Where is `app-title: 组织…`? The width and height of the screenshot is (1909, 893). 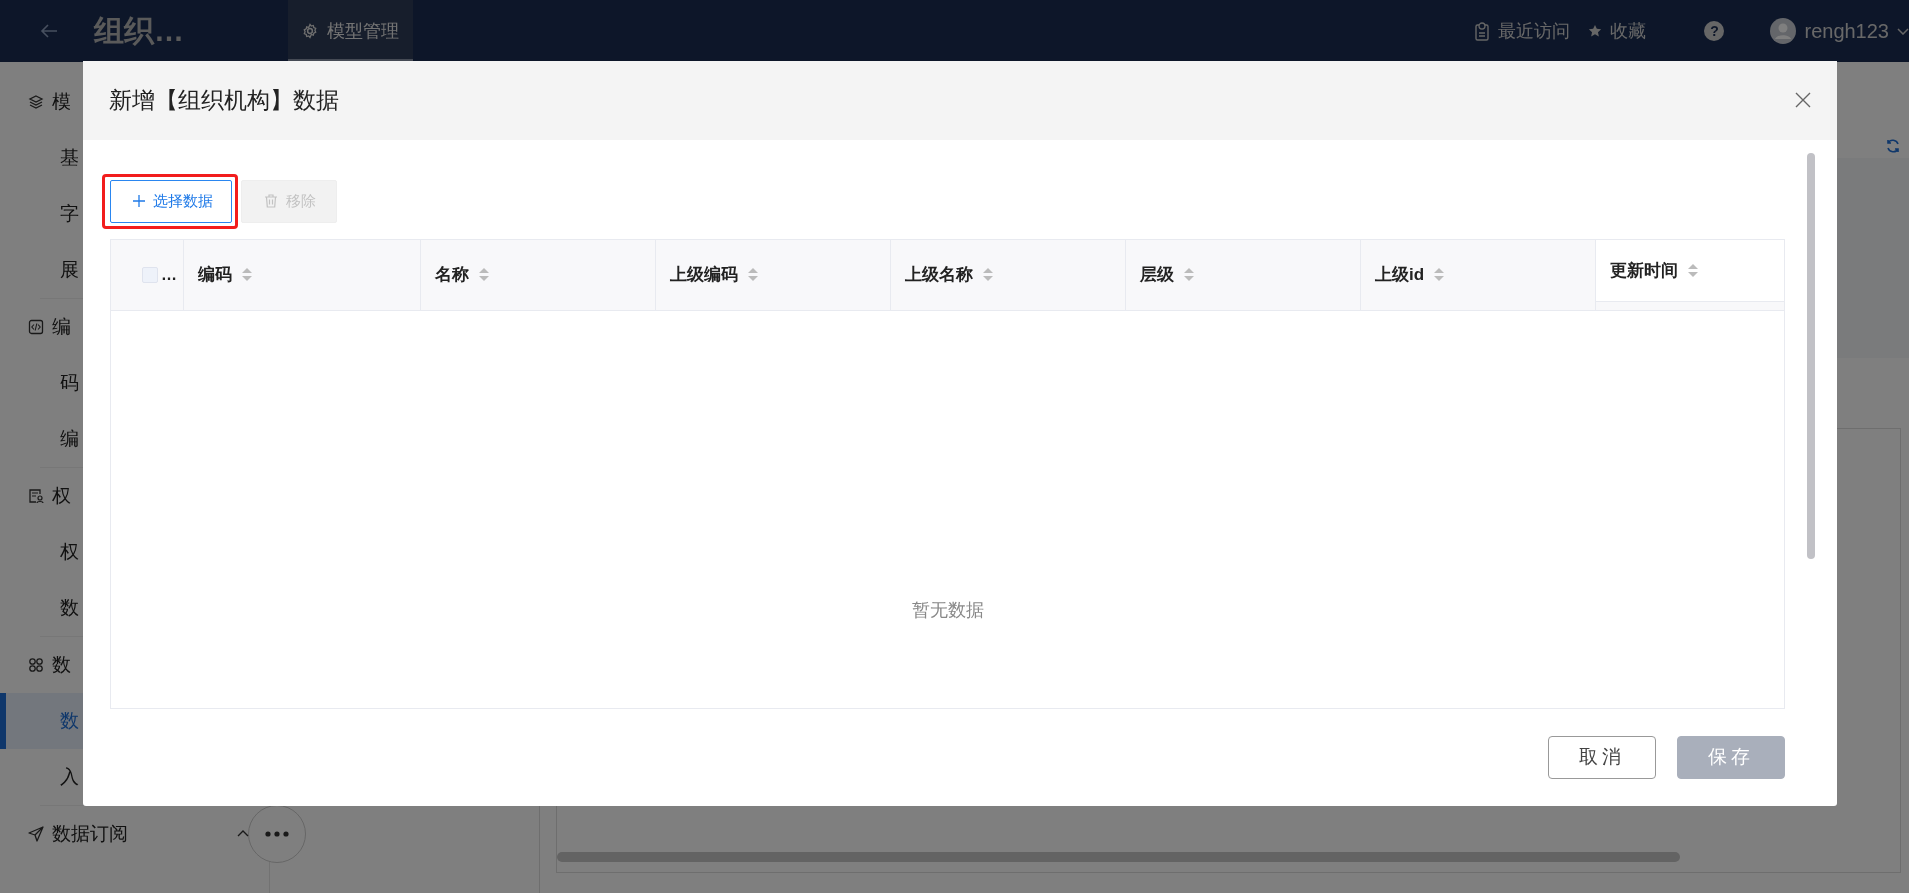
app-title: 组织… is located at coordinates (139, 30).